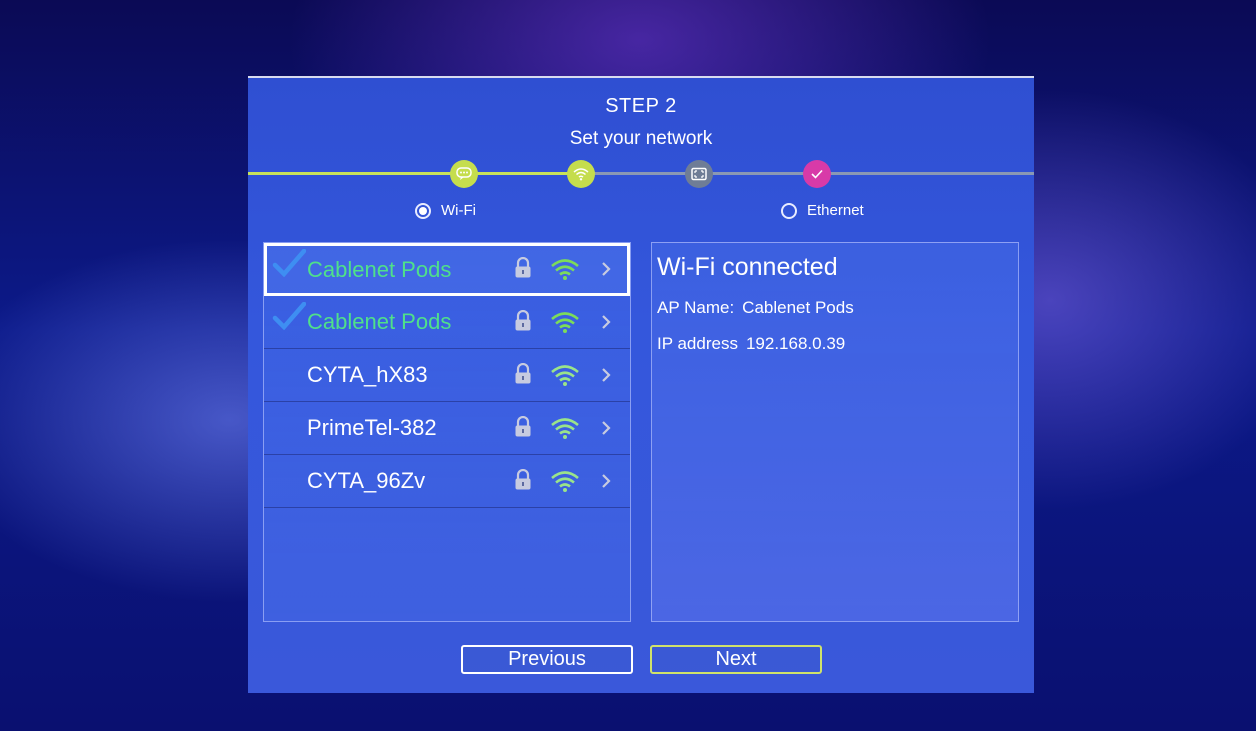 The height and width of the screenshot is (731, 1256). I want to click on chat-icon, so click(464, 173).